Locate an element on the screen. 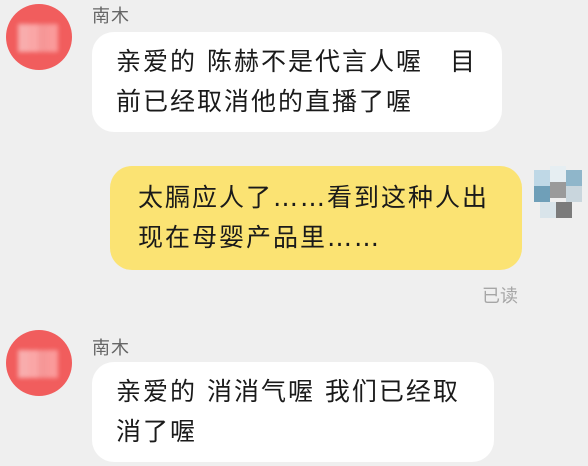 The height and width of the screenshot is (466, 588). incoming-message-bubble: 亲爱的 陈赫不是代言人喔 目前已经取消他的直播了喔 is located at coordinates (297, 82).